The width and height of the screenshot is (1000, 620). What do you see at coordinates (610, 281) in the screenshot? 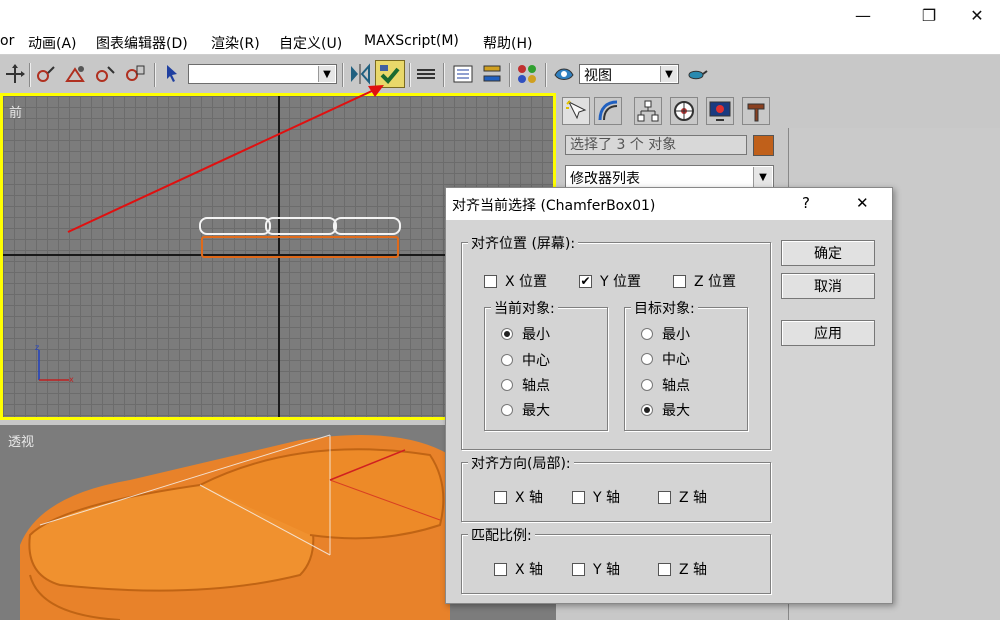
I see `y-position-checkbox: ✔ Y 位置` at bounding box center [610, 281].